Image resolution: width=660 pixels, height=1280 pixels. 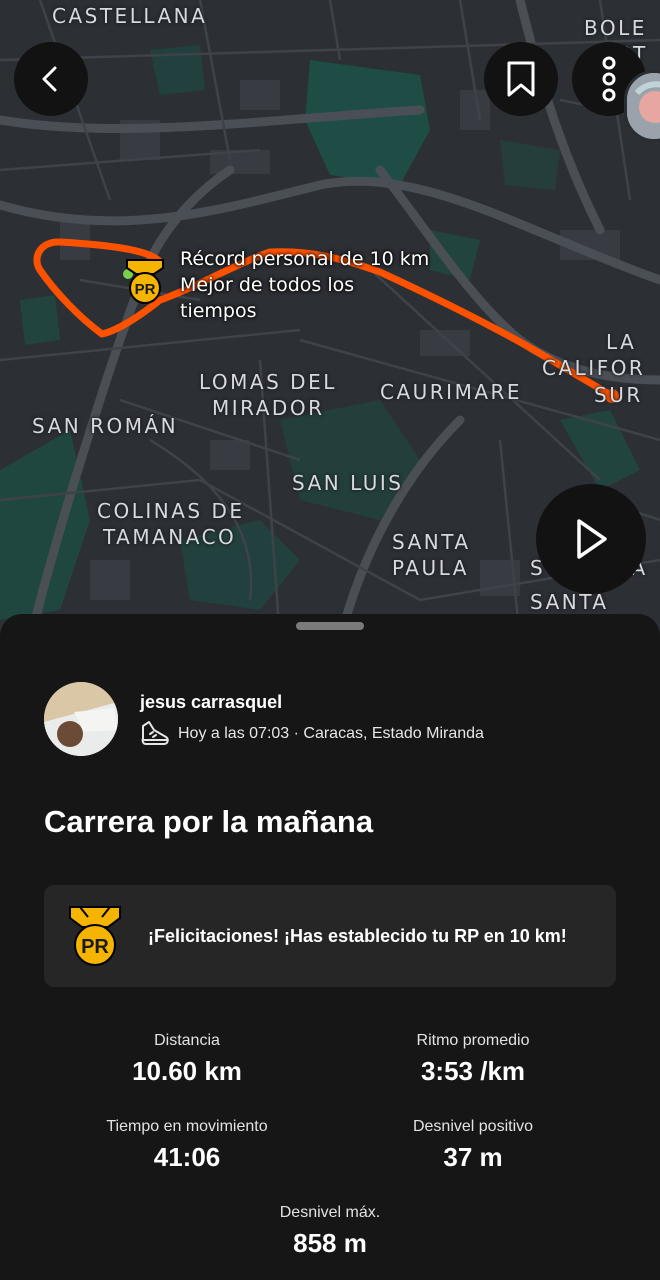 What do you see at coordinates (430, 568) in the screenshot?
I see `map-label-santa-paula-2: PAULA` at bounding box center [430, 568].